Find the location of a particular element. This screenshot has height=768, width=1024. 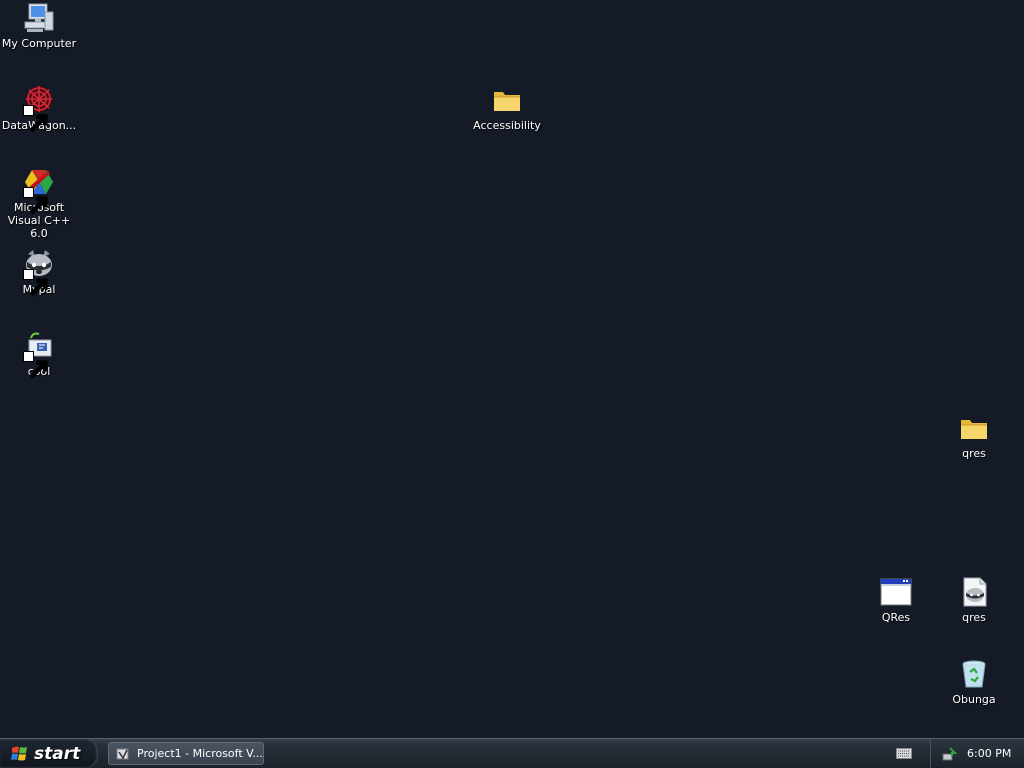

taskbar: start Project1 - Microsoft V... 6:00 PM is located at coordinates (512, 753).